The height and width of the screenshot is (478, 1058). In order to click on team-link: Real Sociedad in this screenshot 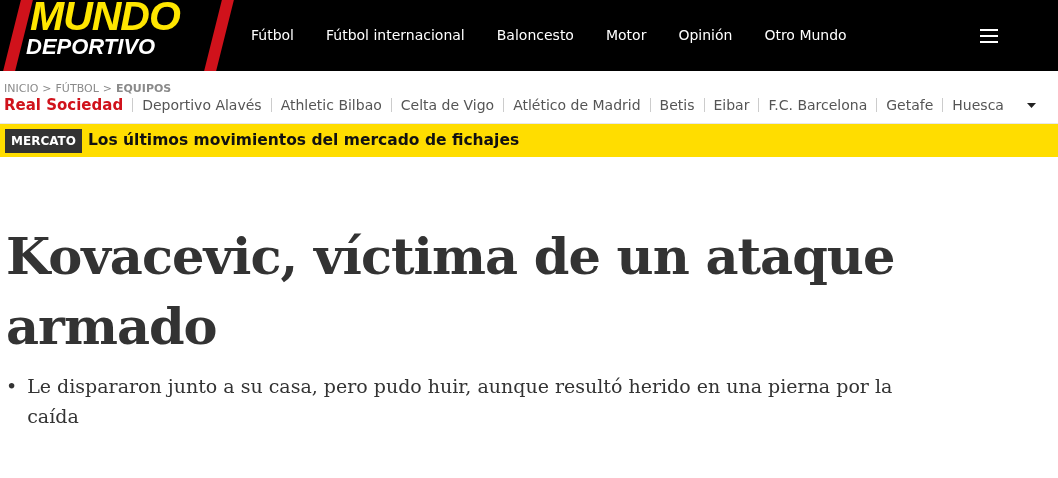, I will do `click(66, 105)`.